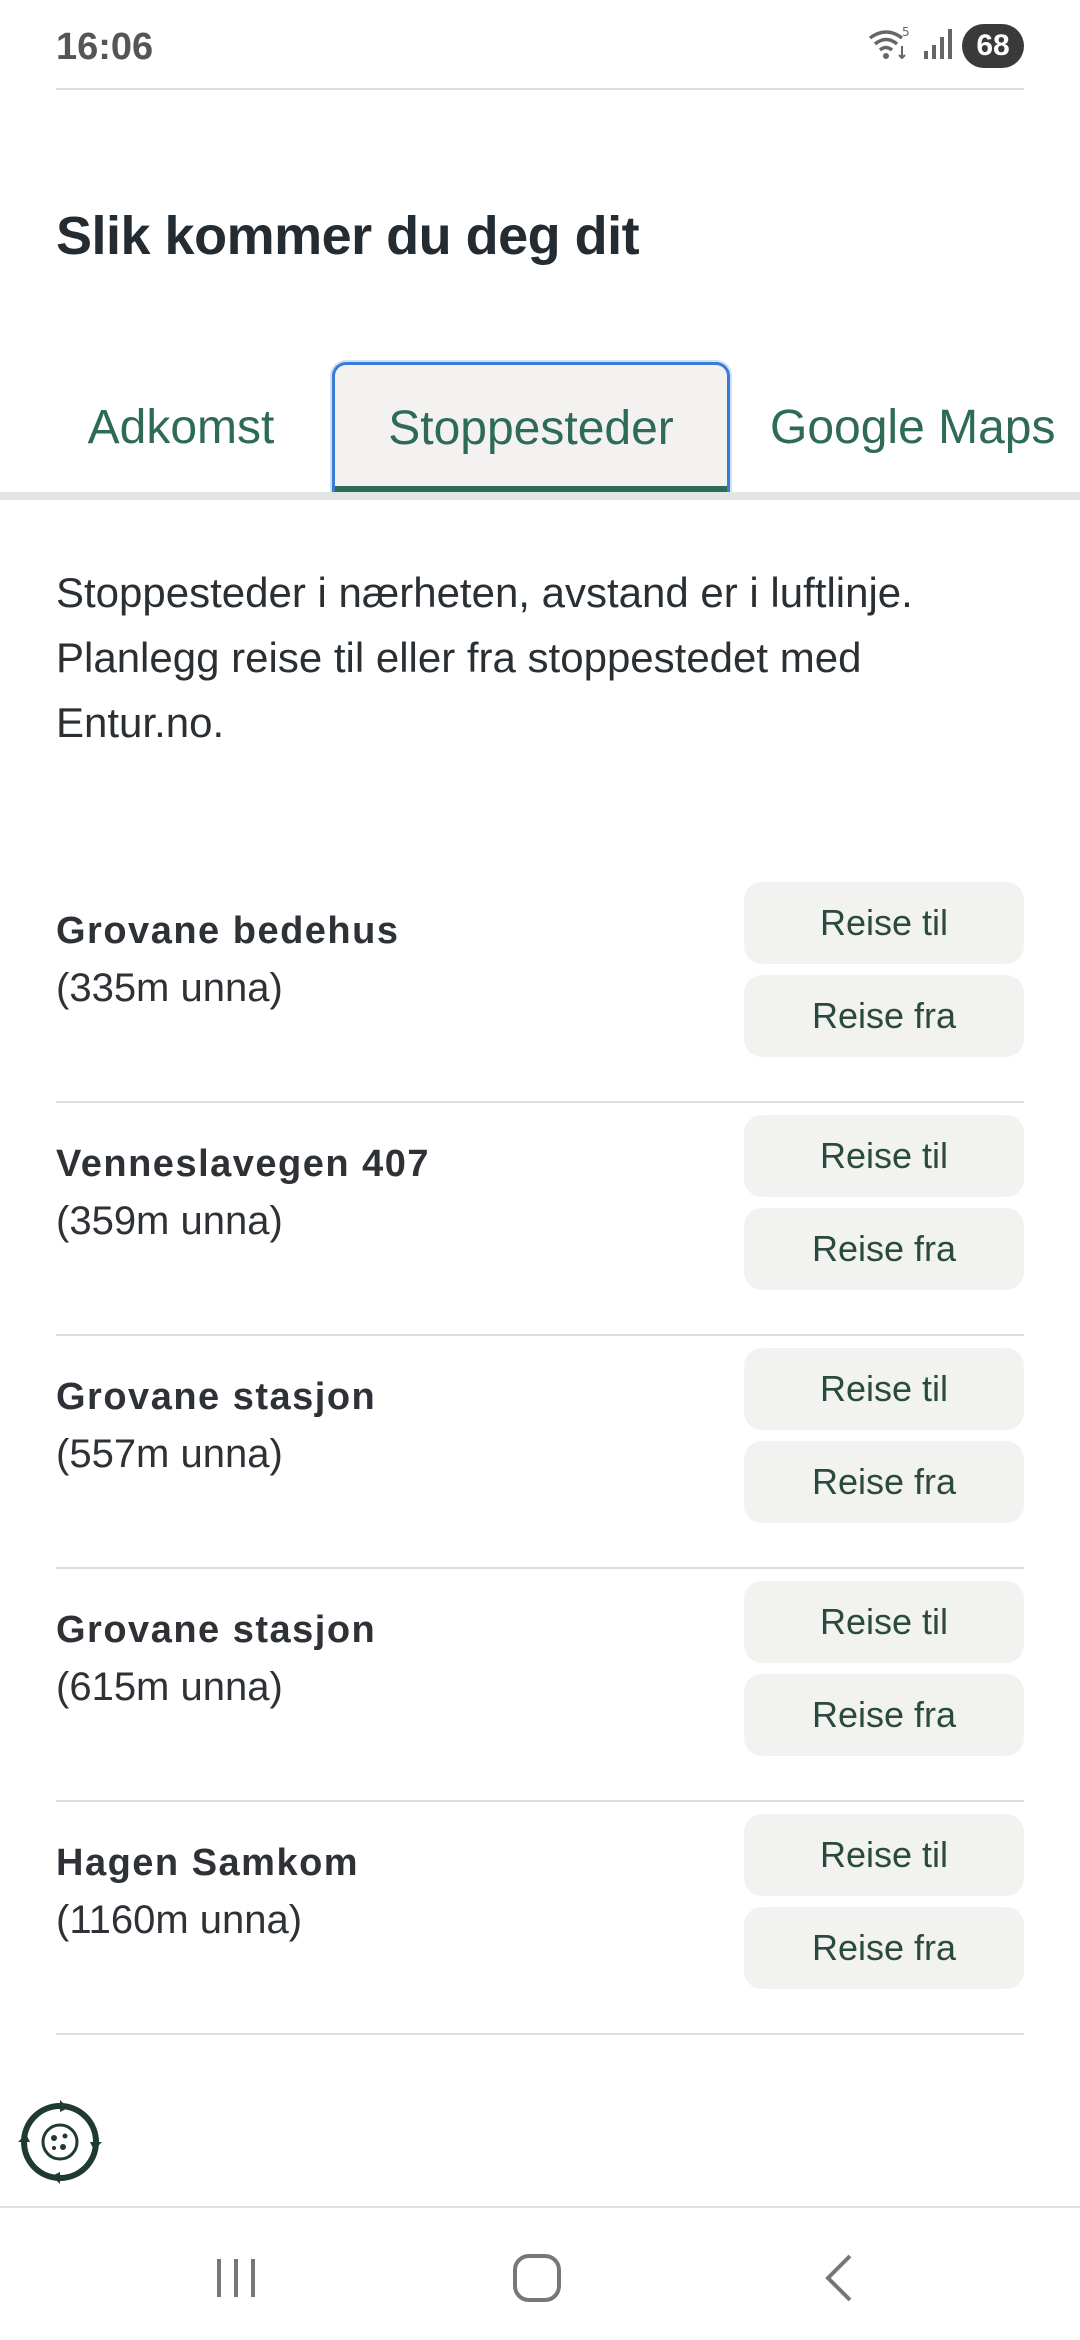  I want to click on stop-distance: (1160m unna), so click(179, 1920).